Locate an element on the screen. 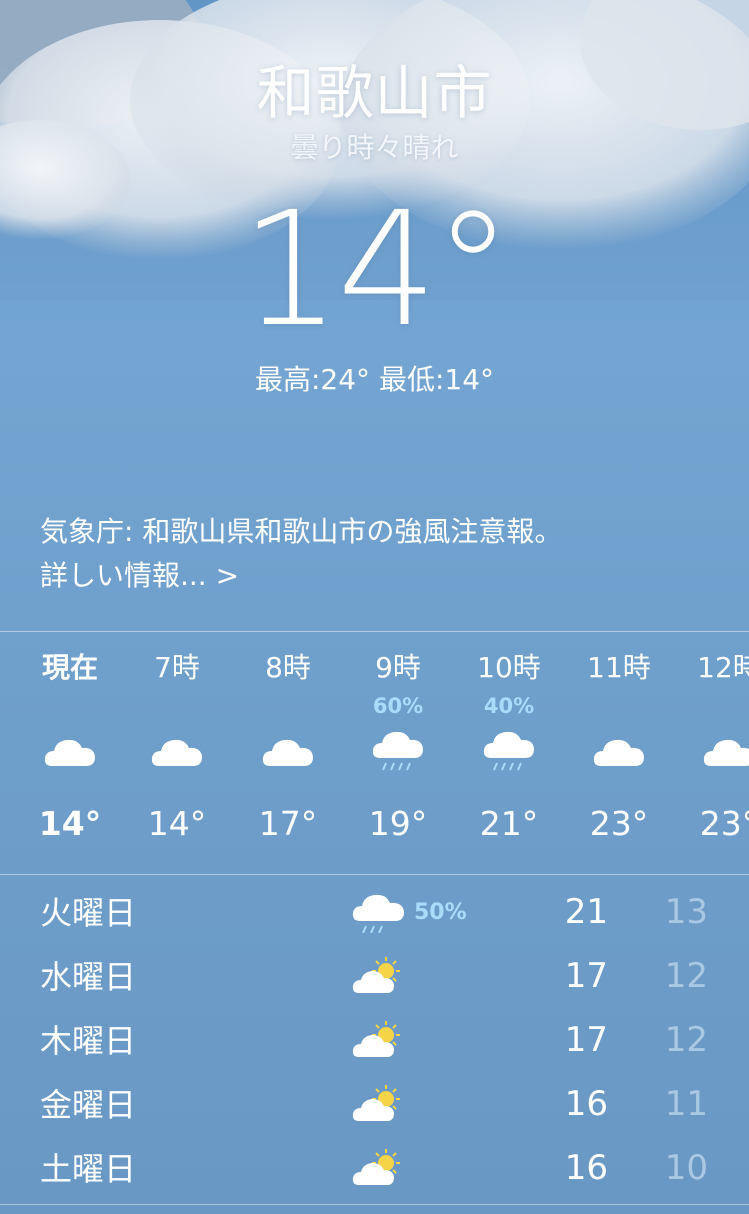  hourly-item: 現在 14° is located at coordinates (70, 752).